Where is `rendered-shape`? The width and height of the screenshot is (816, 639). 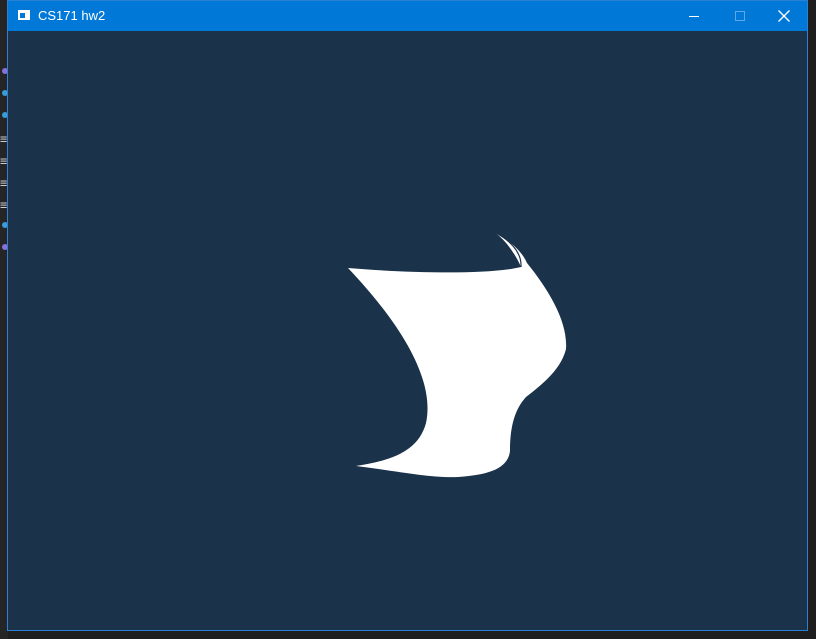
rendered-shape is located at coordinates (457, 355).